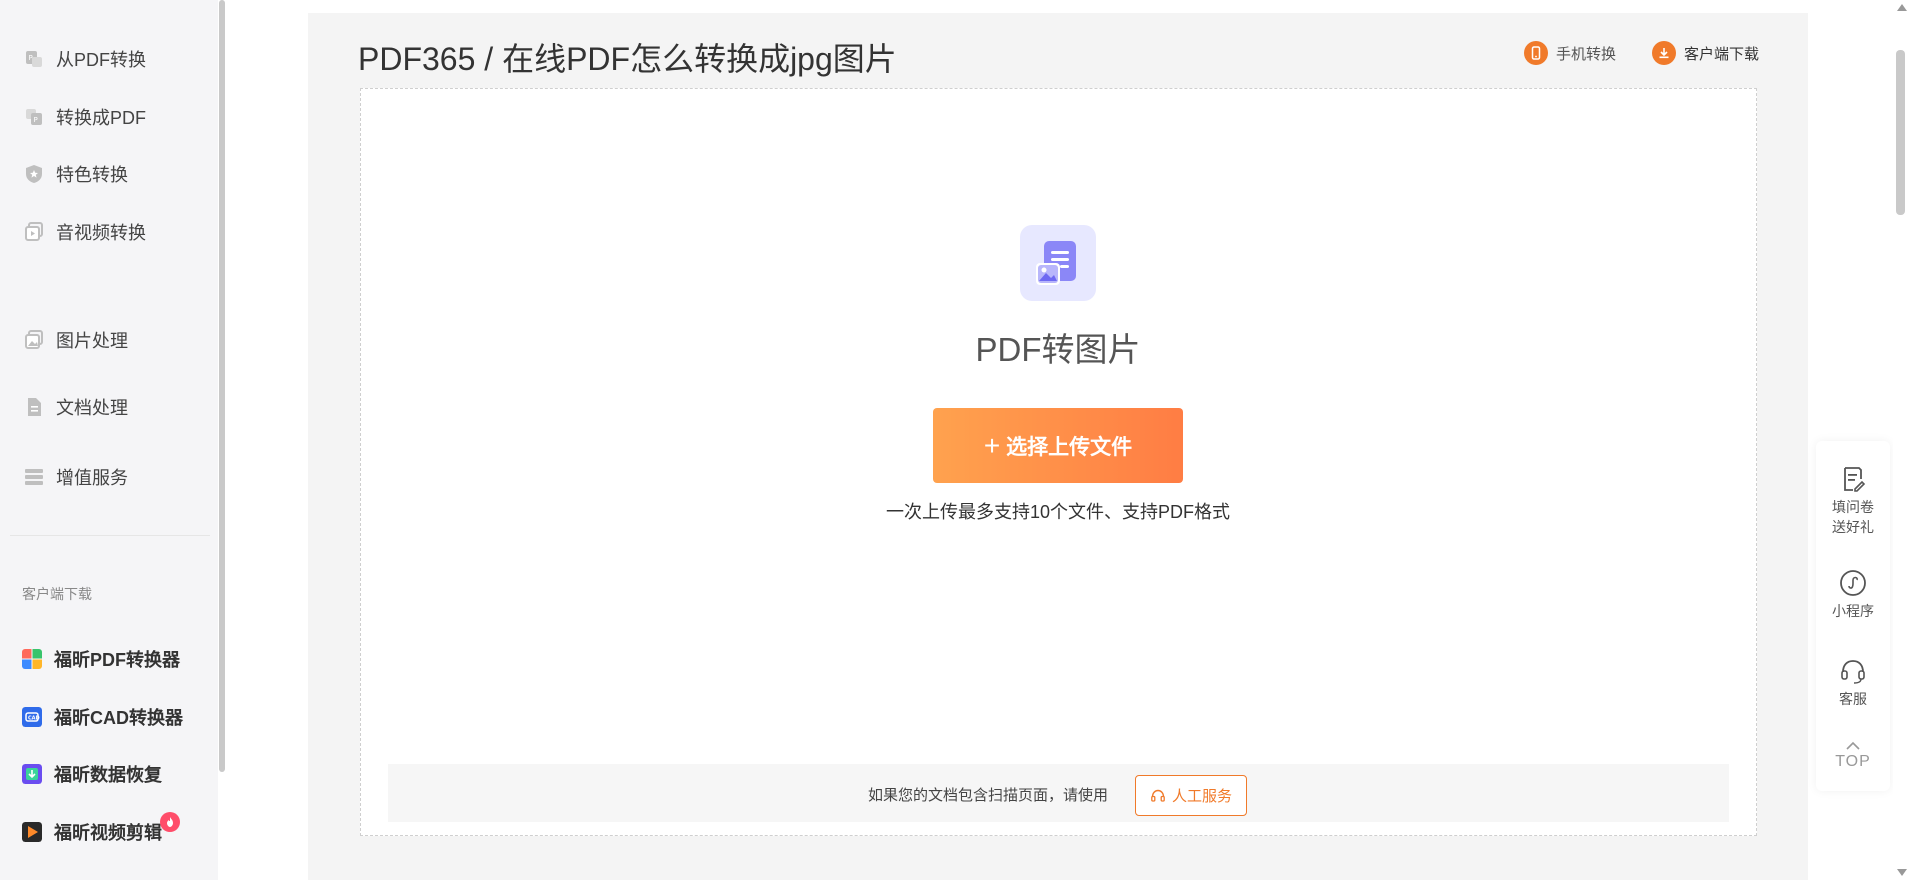  I want to click on floating-toolbar: 填问卷送好礼 小程序 客服 TOP, so click(1853, 616).